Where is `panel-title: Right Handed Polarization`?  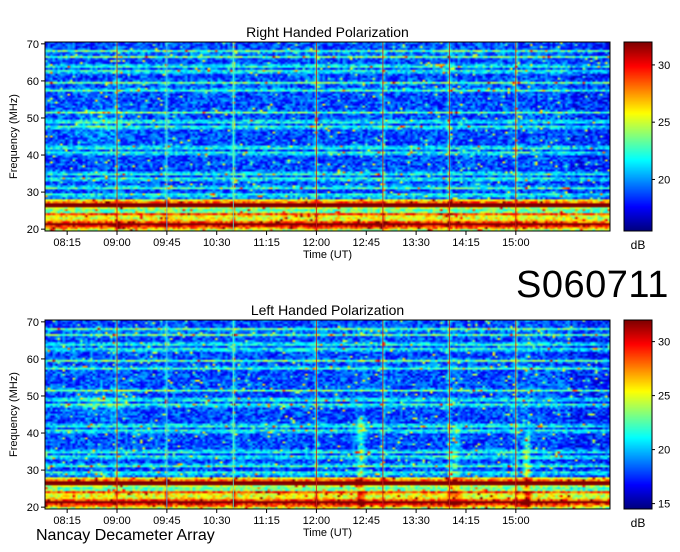 panel-title: Right Handed Polarization is located at coordinates (327, 32).